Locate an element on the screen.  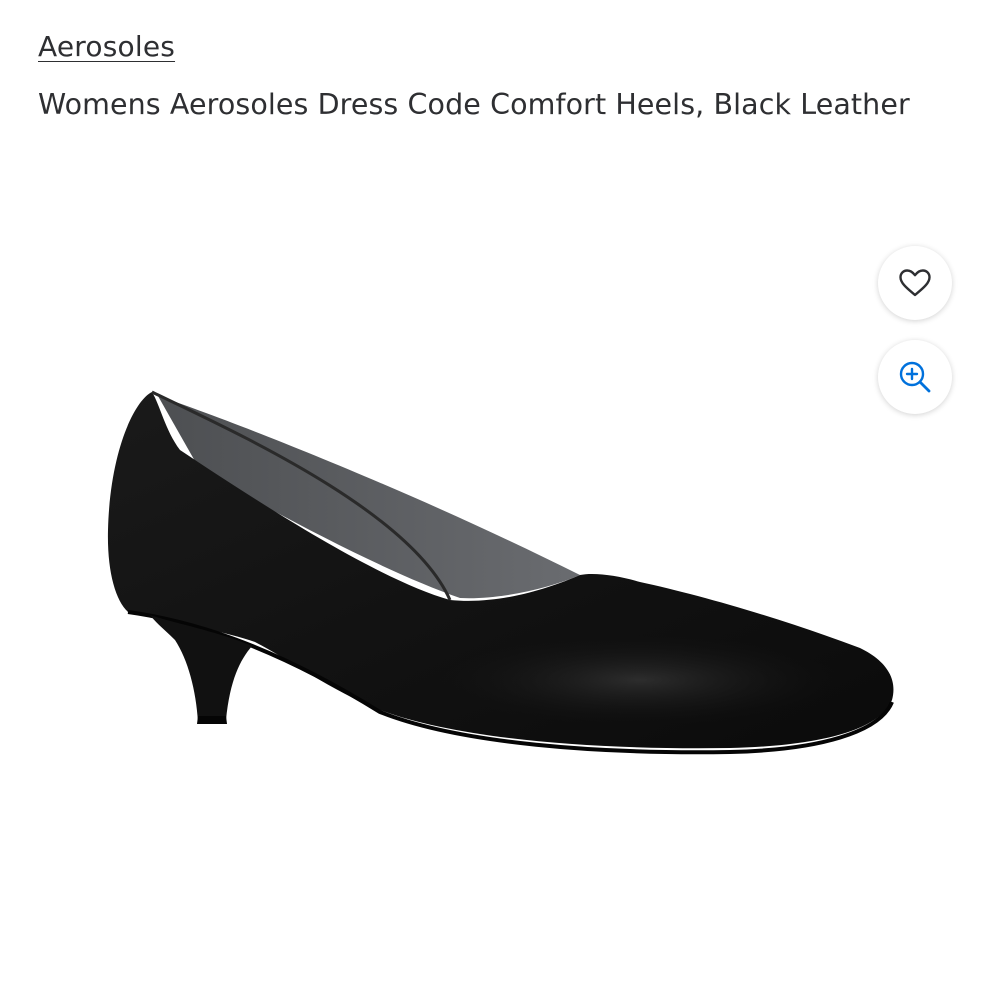
favorite-button is located at coordinates (915, 283).